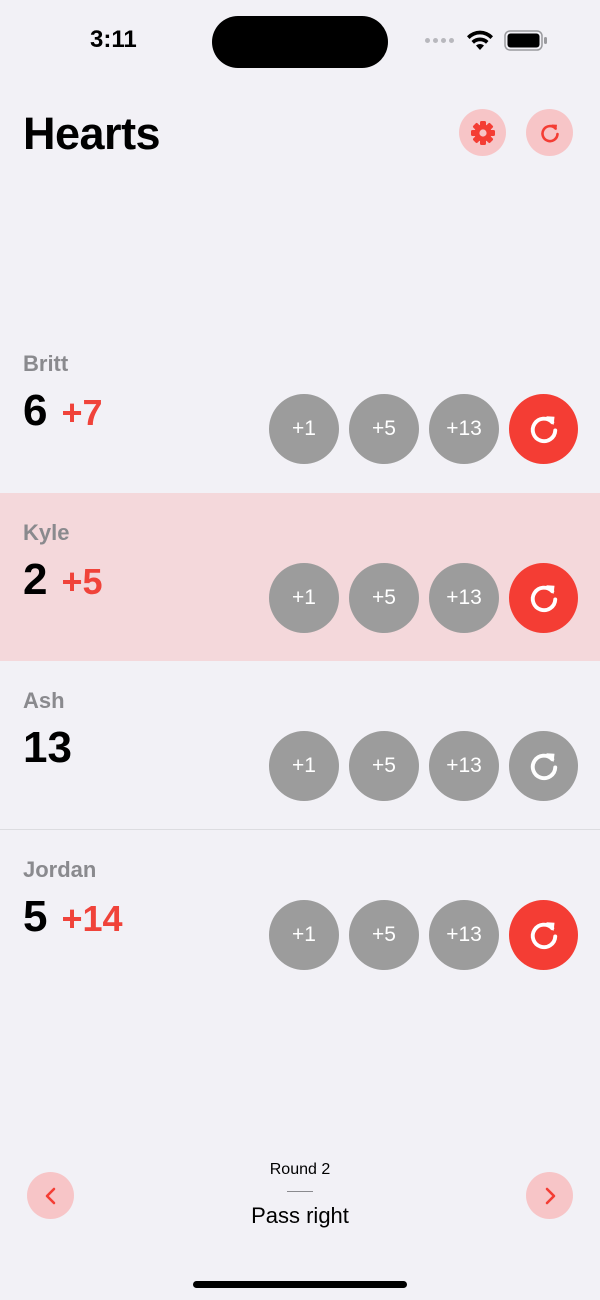 Image resolution: width=600 pixels, height=1300 pixels. I want to click on player-score: 6, so click(35, 410).